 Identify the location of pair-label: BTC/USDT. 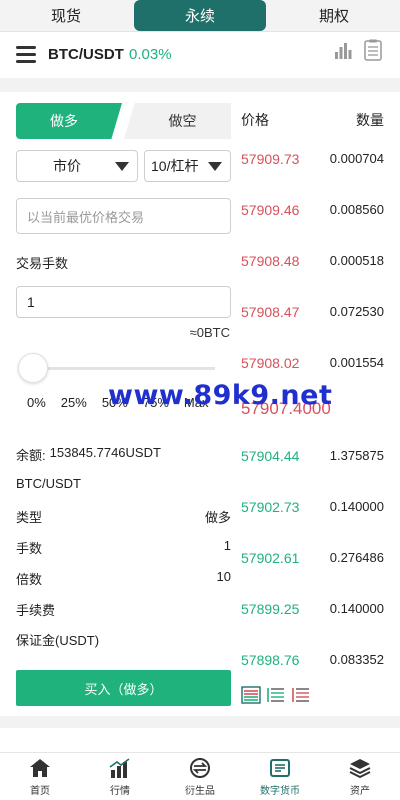
(48, 483).